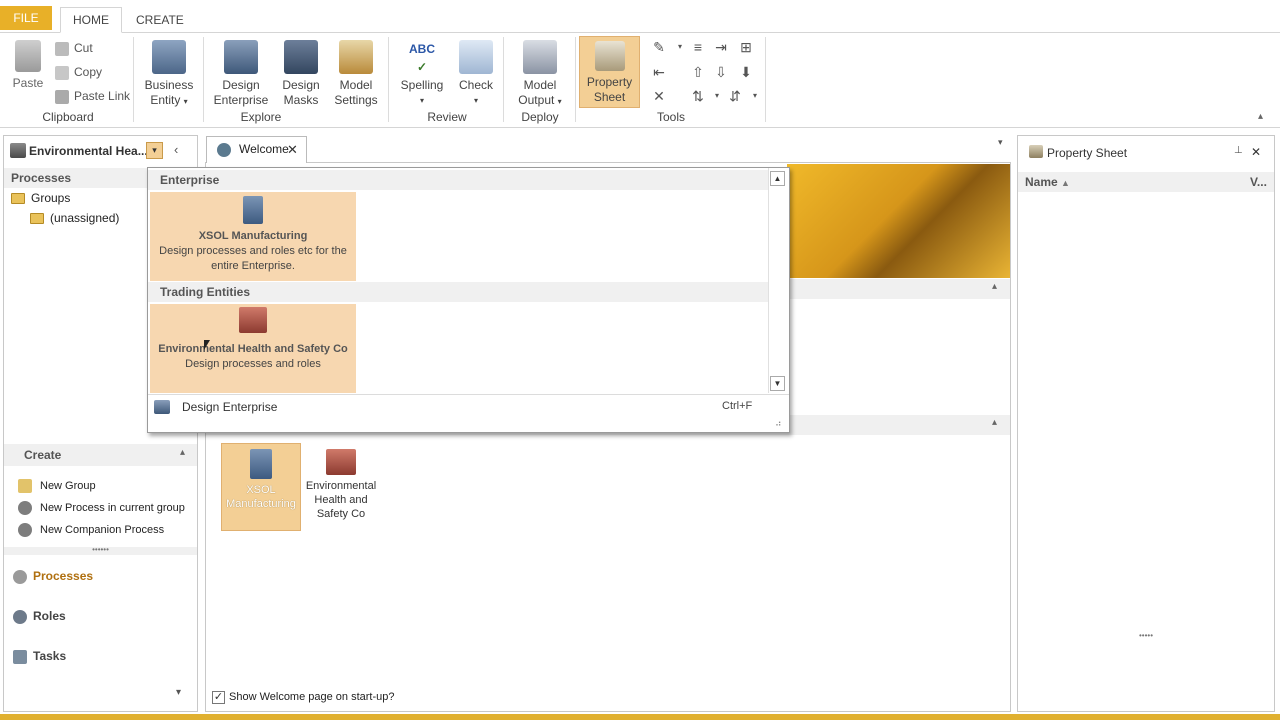 The width and height of the screenshot is (1280, 720). Describe the element at coordinates (218, 697) in the screenshot. I see `show-welcome-checkbox: ✓` at that location.